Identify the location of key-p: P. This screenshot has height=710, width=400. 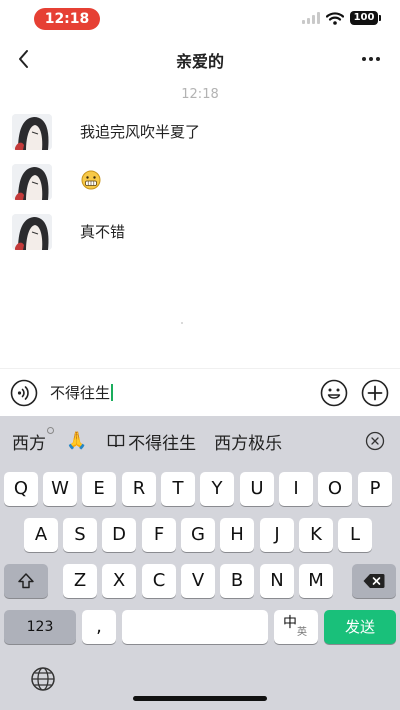
(375, 489).